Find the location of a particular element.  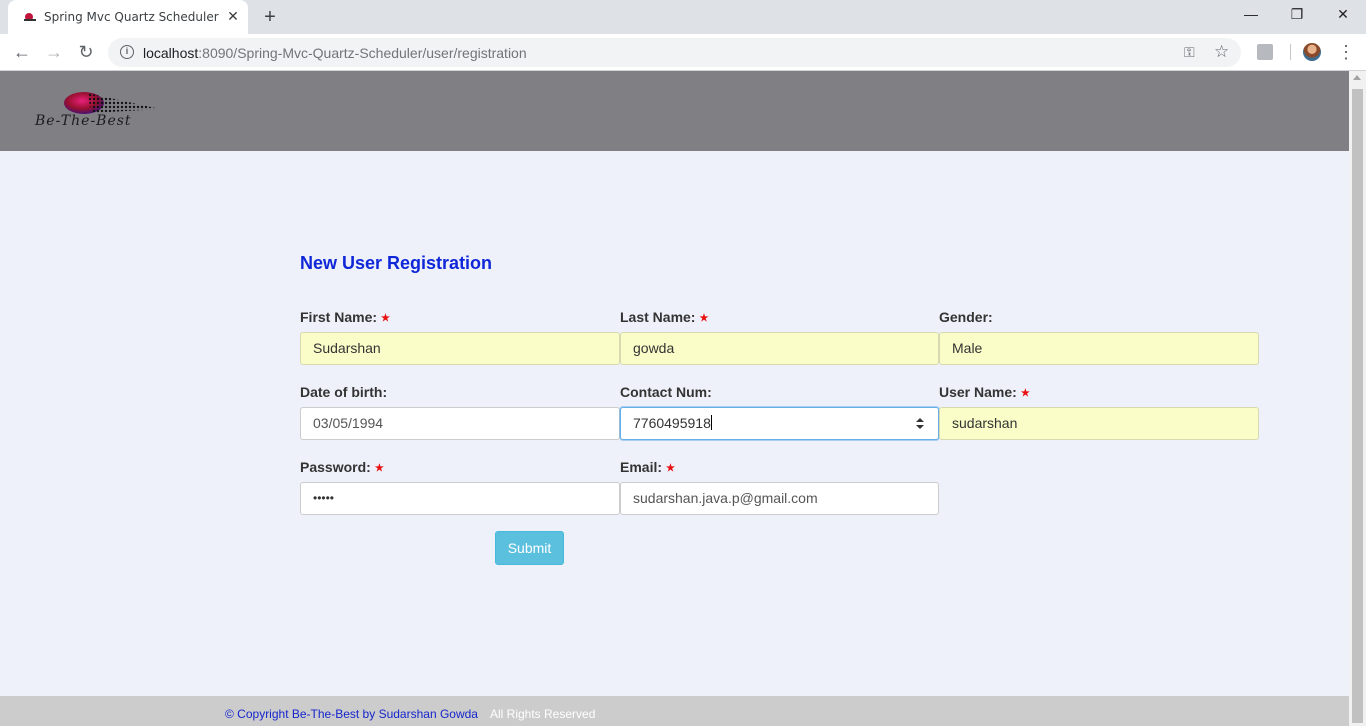

gender-input: Male is located at coordinates (1099, 348).